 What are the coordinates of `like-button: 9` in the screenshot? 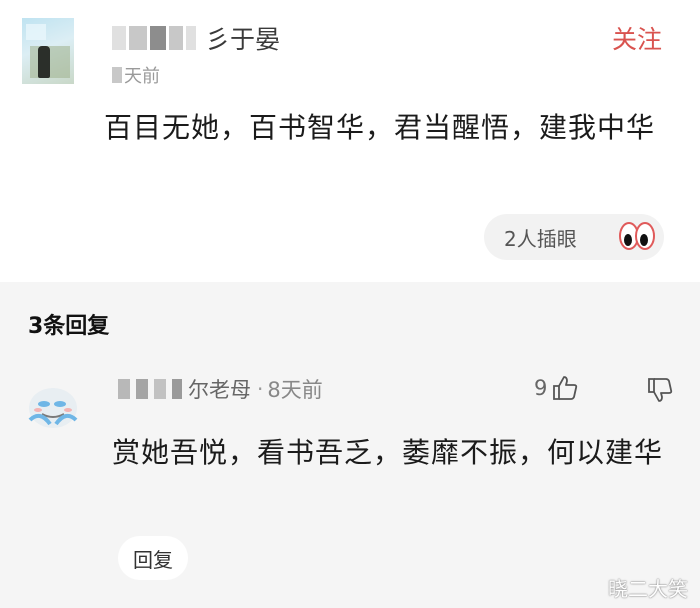 It's located at (556, 388).